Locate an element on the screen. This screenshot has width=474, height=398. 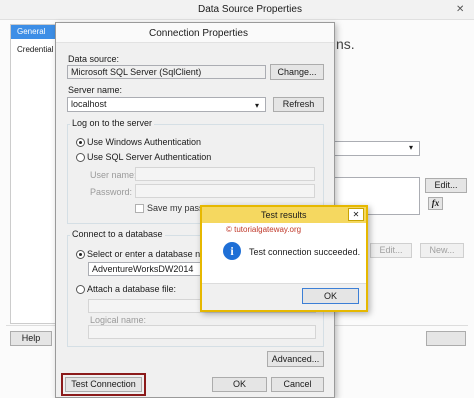
datasource-label: Data source: is located at coordinates (94, 59).